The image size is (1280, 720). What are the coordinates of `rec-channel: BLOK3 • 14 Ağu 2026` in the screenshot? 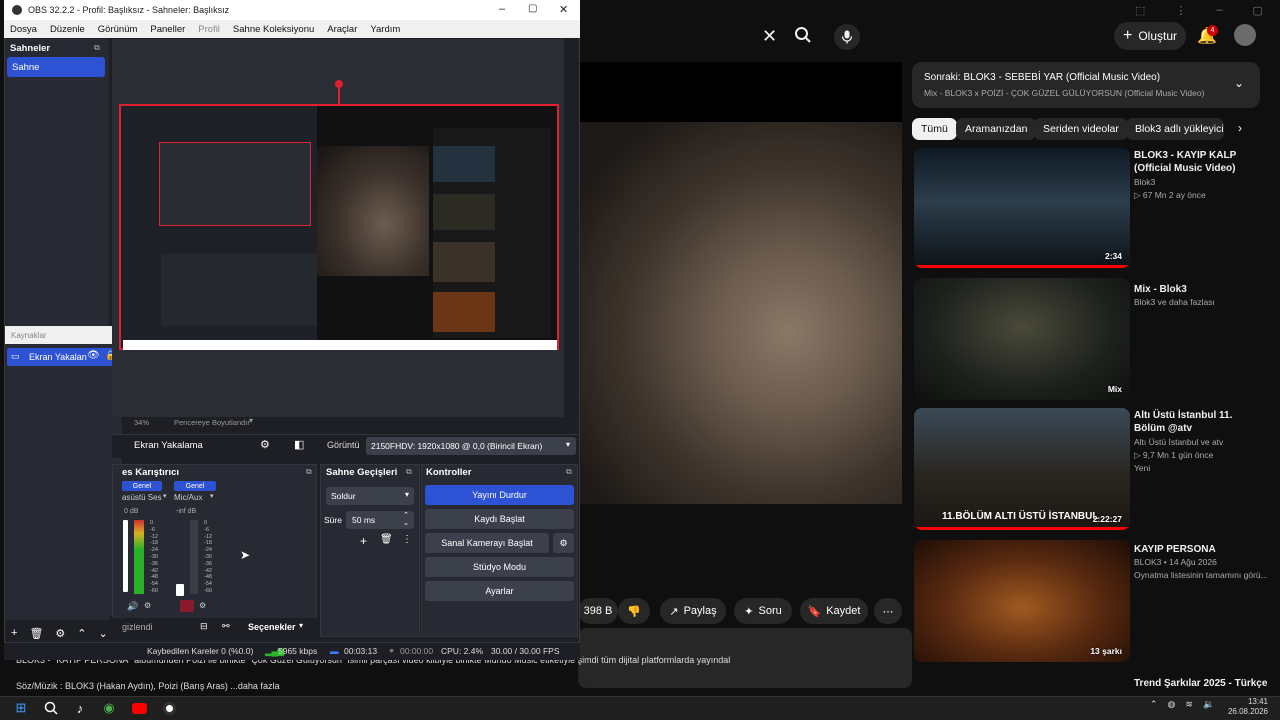 It's located at (1175, 562).